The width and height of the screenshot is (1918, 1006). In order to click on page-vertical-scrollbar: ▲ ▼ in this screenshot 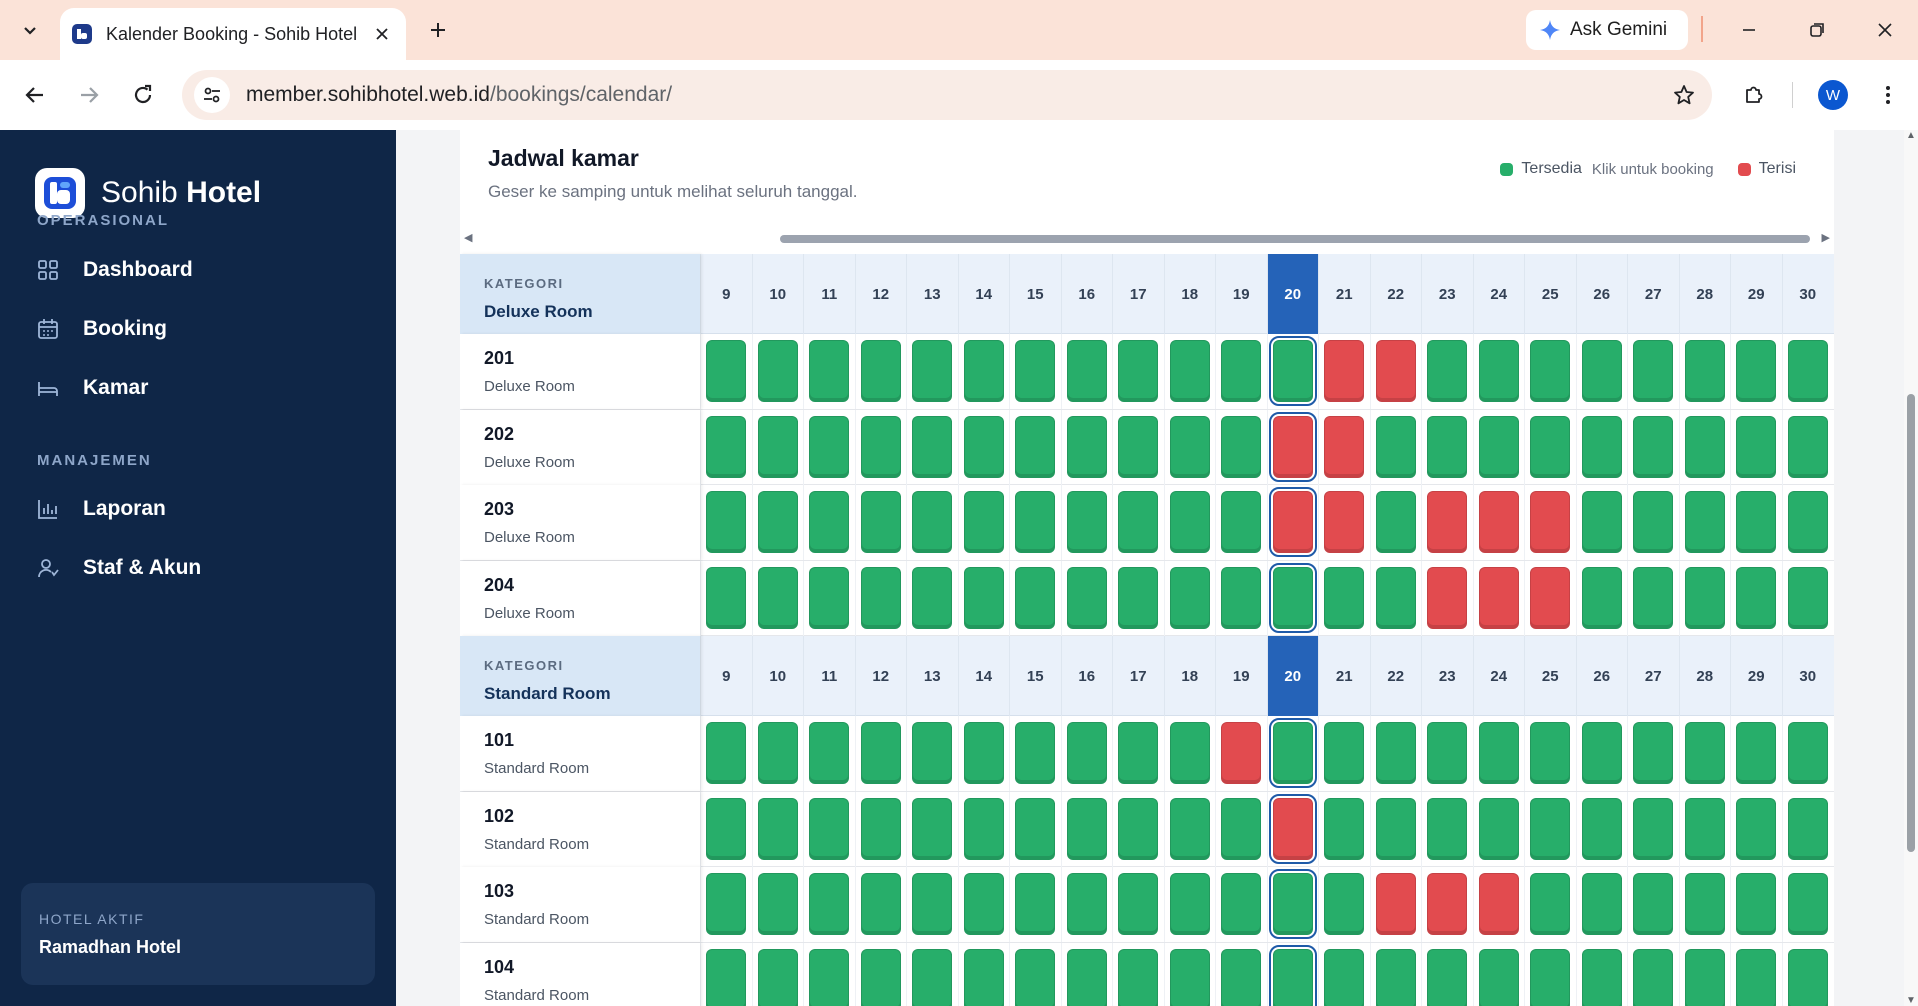, I will do `click(1911, 568)`.